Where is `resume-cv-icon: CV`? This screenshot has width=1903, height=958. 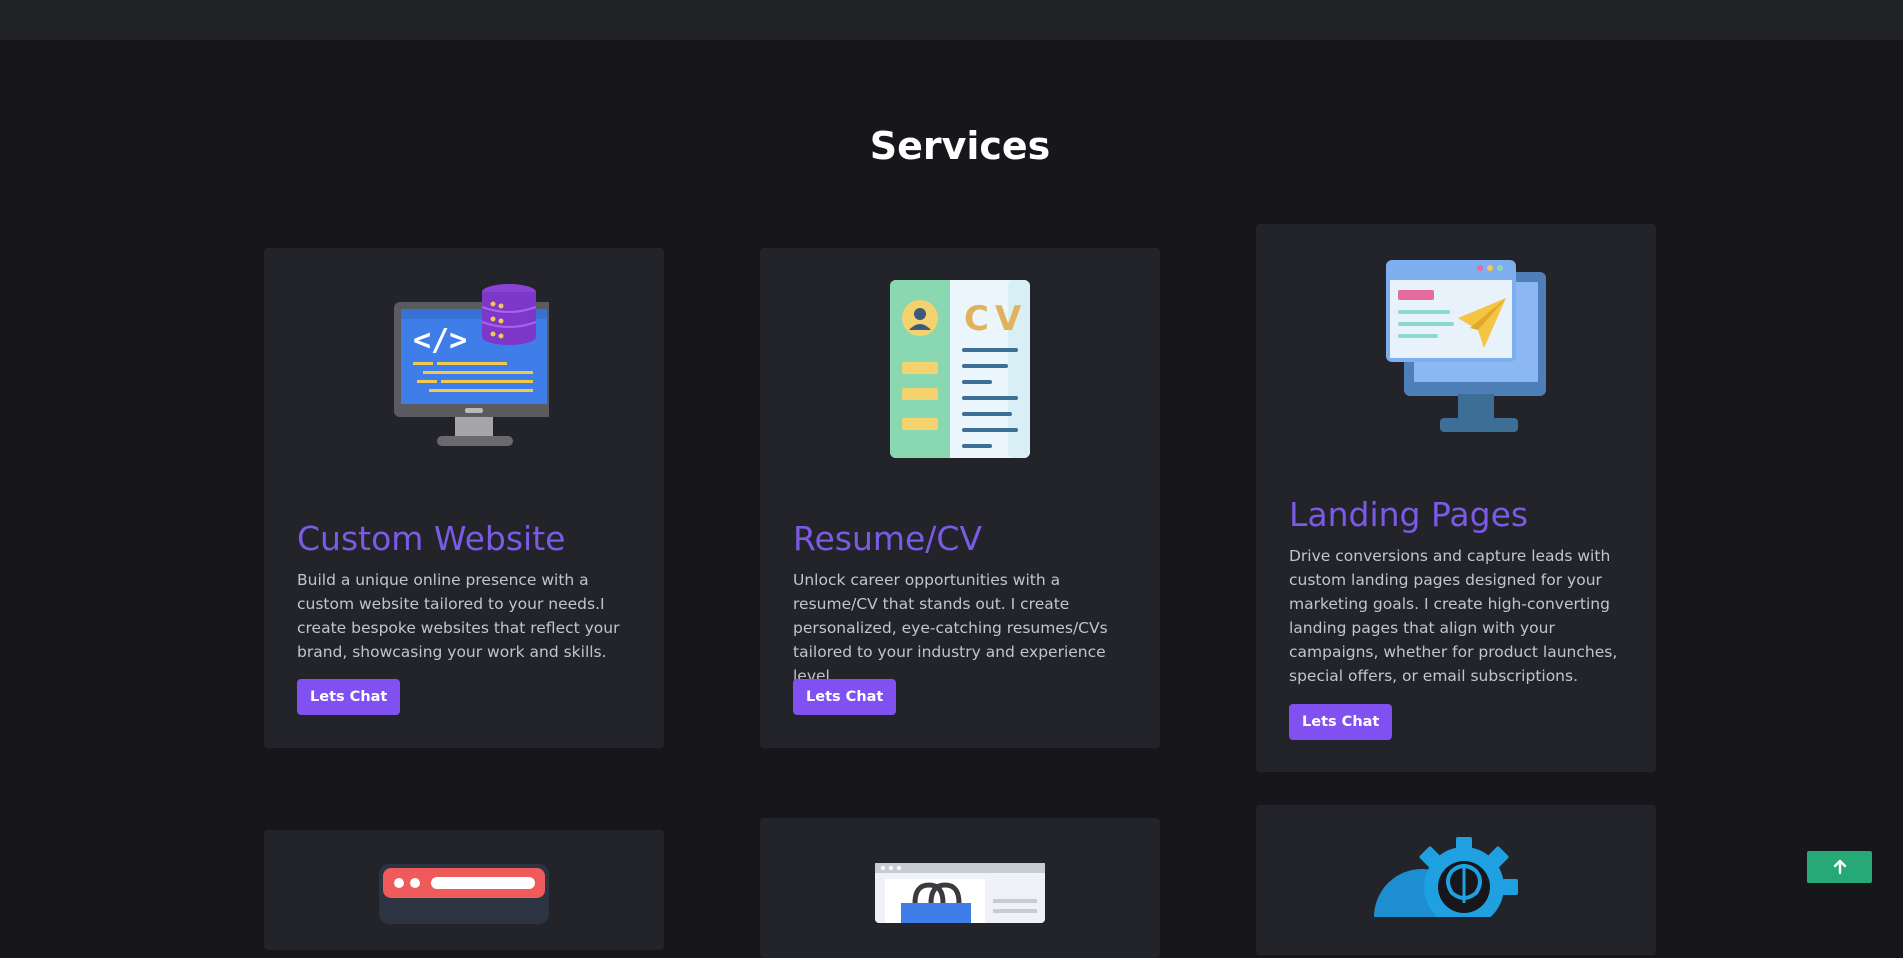 resume-cv-icon: CV is located at coordinates (960, 369).